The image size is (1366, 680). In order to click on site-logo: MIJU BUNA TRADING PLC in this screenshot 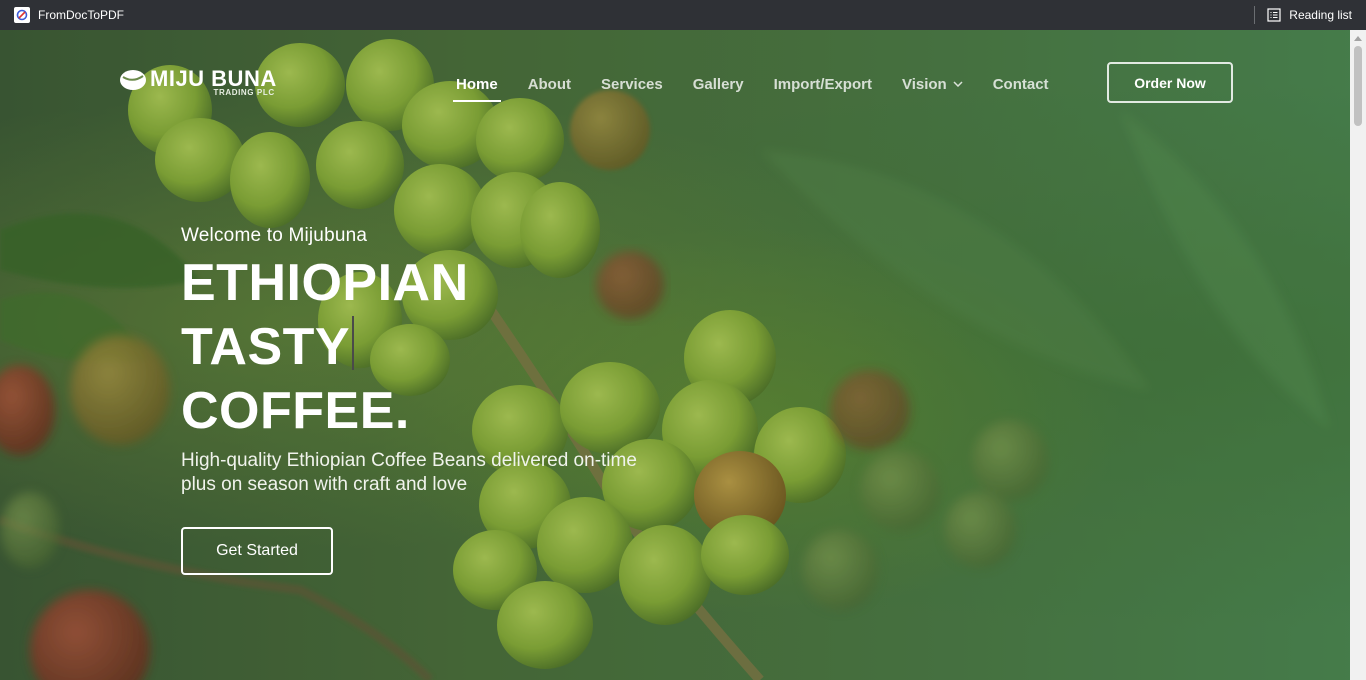, I will do `click(197, 81)`.